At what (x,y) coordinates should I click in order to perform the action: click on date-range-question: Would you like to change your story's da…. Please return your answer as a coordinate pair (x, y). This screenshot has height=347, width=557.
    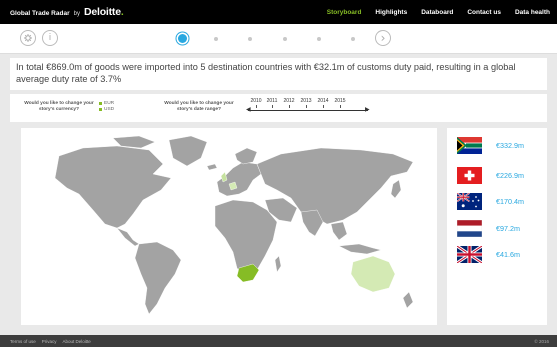
    Looking at the image, I should click on (199, 106).